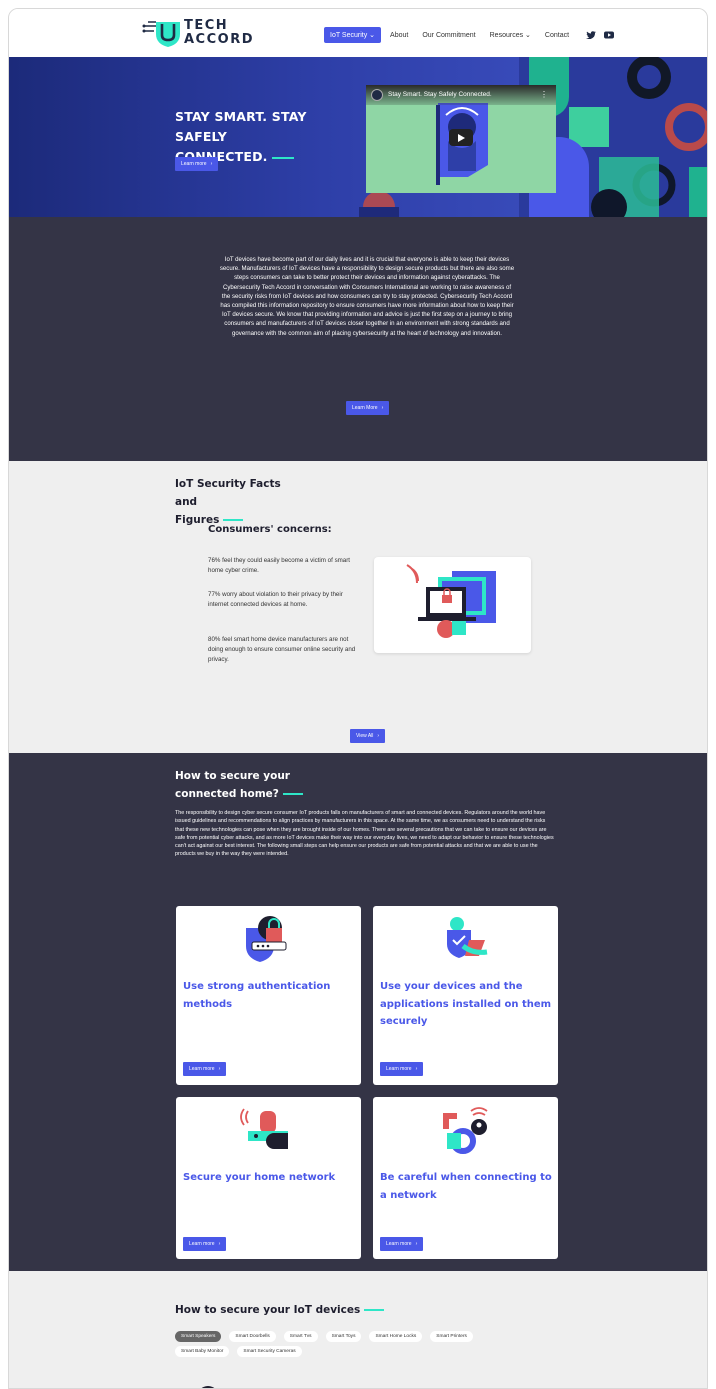 This screenshot has height=1389, width=716. I want to click on nav-item-our-commitment: Our Commitment, so click(448, 35).